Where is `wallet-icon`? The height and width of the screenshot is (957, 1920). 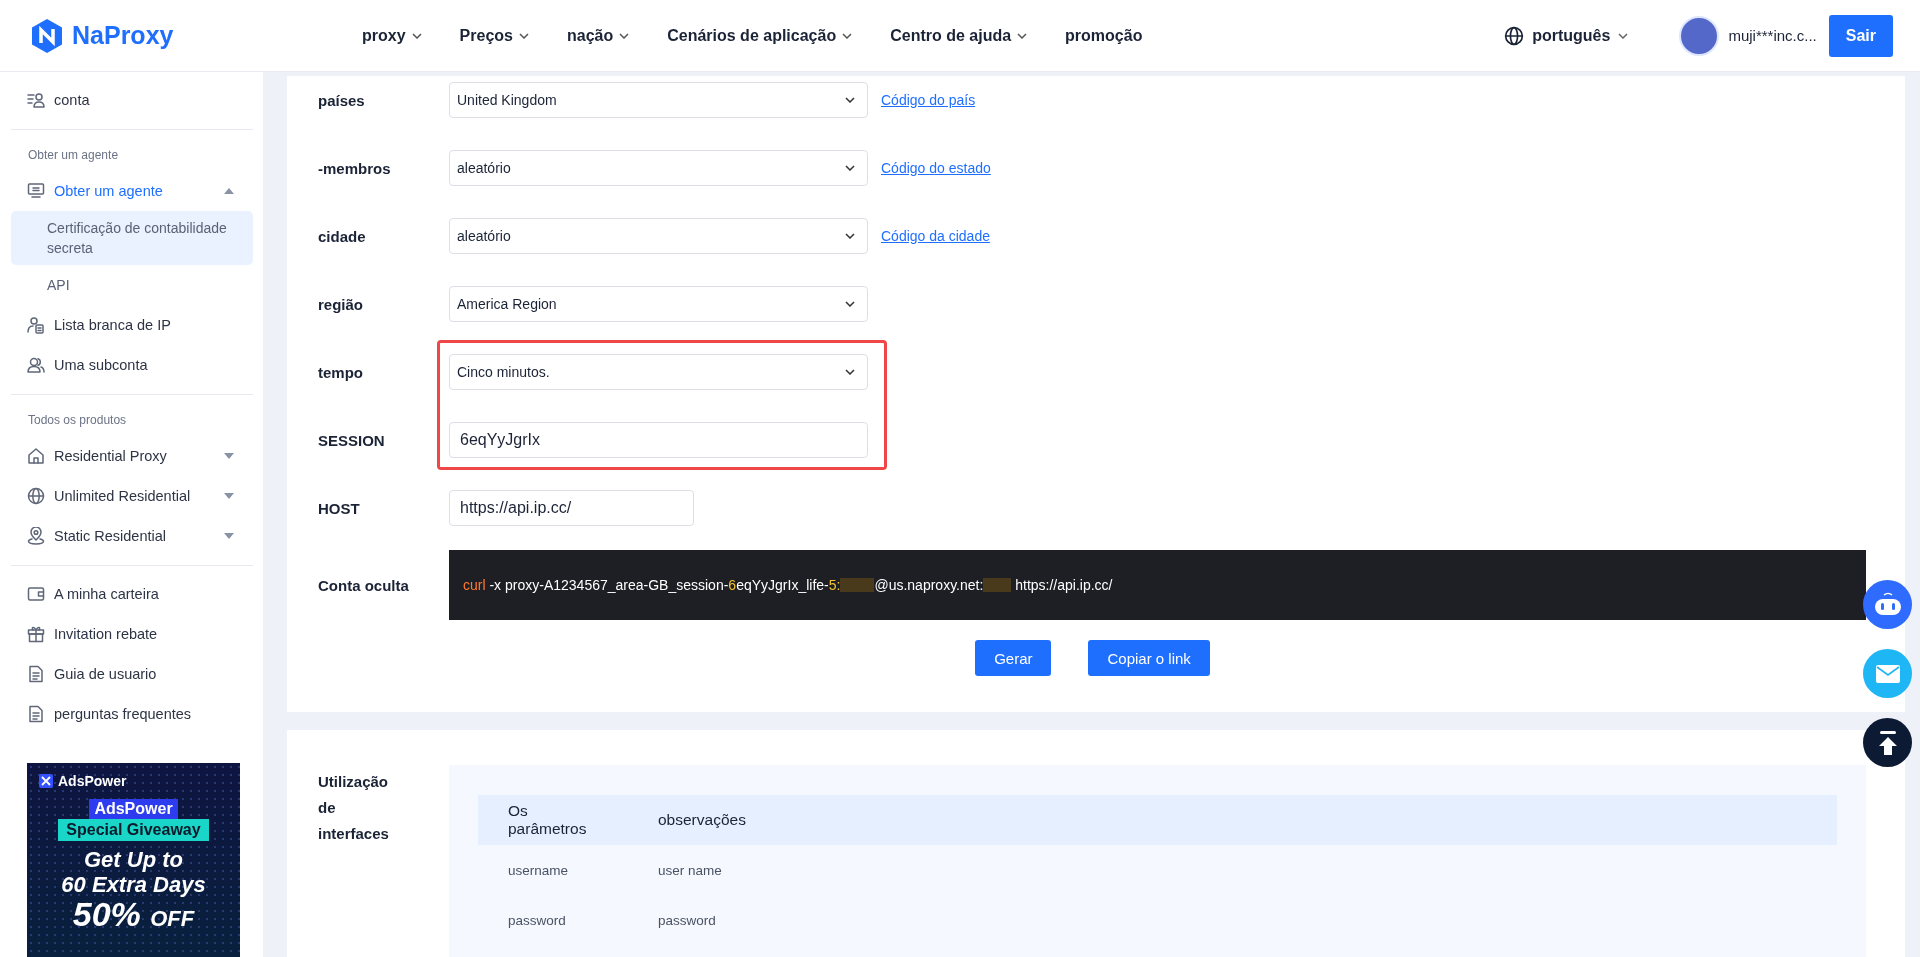 wallet-icon is located at coordinates (36, 594).